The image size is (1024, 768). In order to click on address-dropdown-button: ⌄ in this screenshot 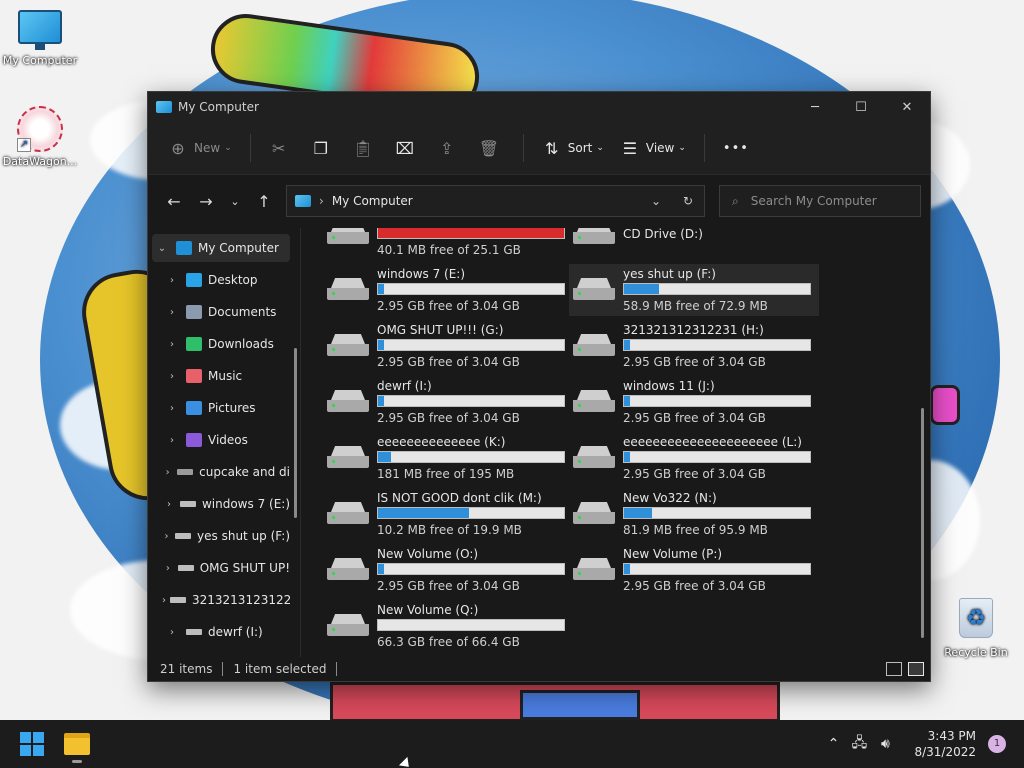, I will do `click(656, 201)`.